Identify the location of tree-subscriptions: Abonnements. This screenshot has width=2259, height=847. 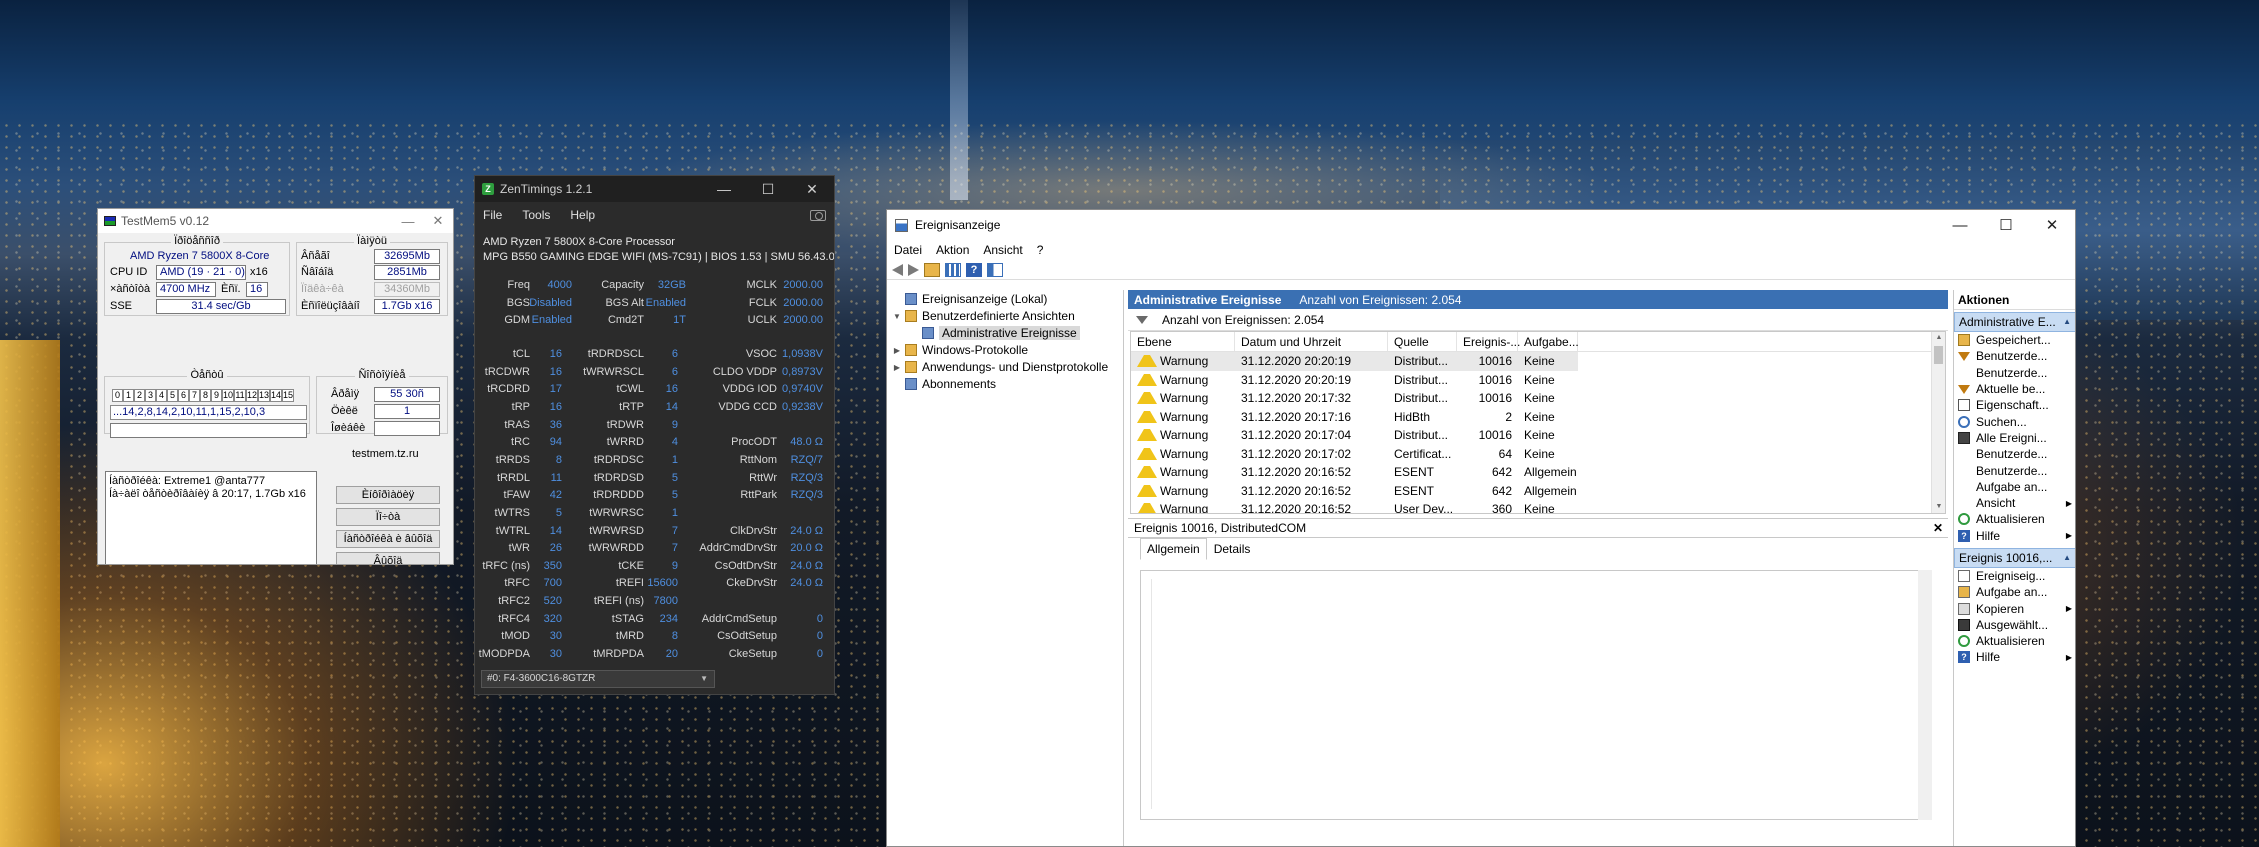
(944, 384).